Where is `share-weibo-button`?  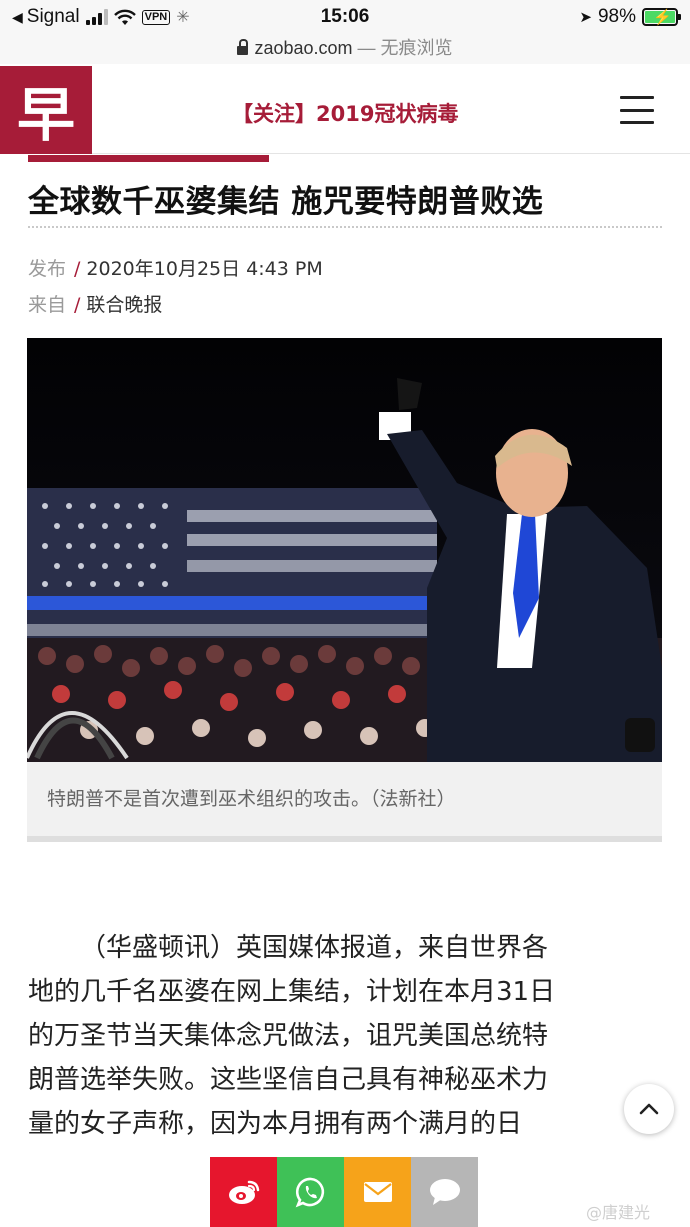 share-weibo-button is located at coordinates (243, 1192).